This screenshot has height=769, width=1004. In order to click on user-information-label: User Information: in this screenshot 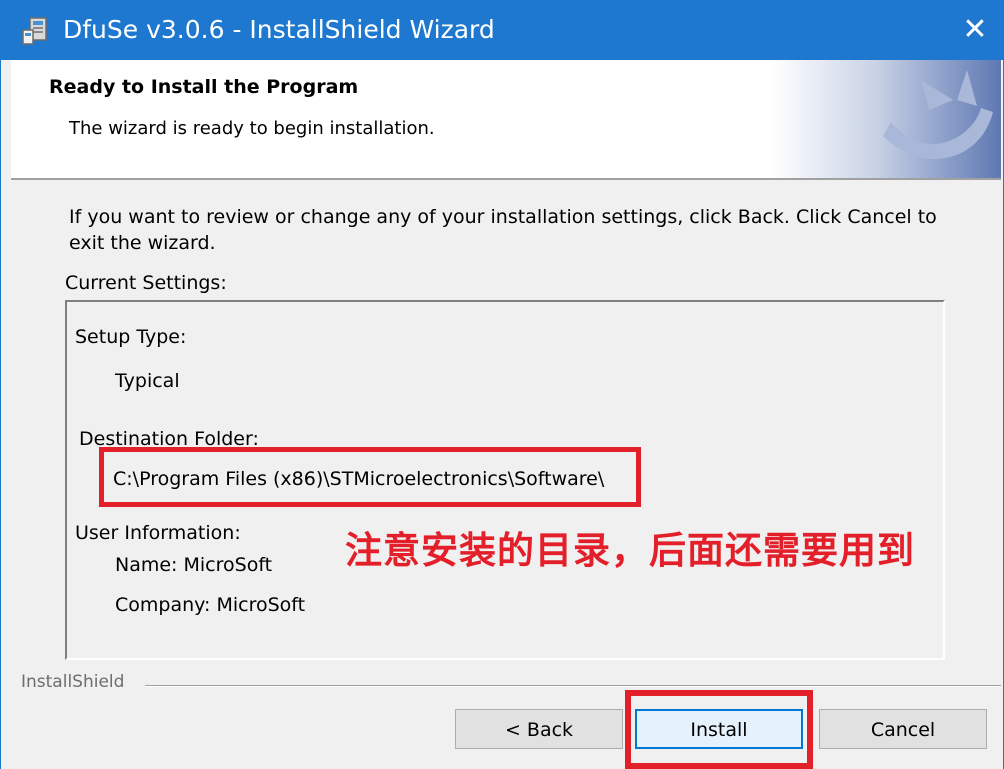, I will do `click(158, 533)`.